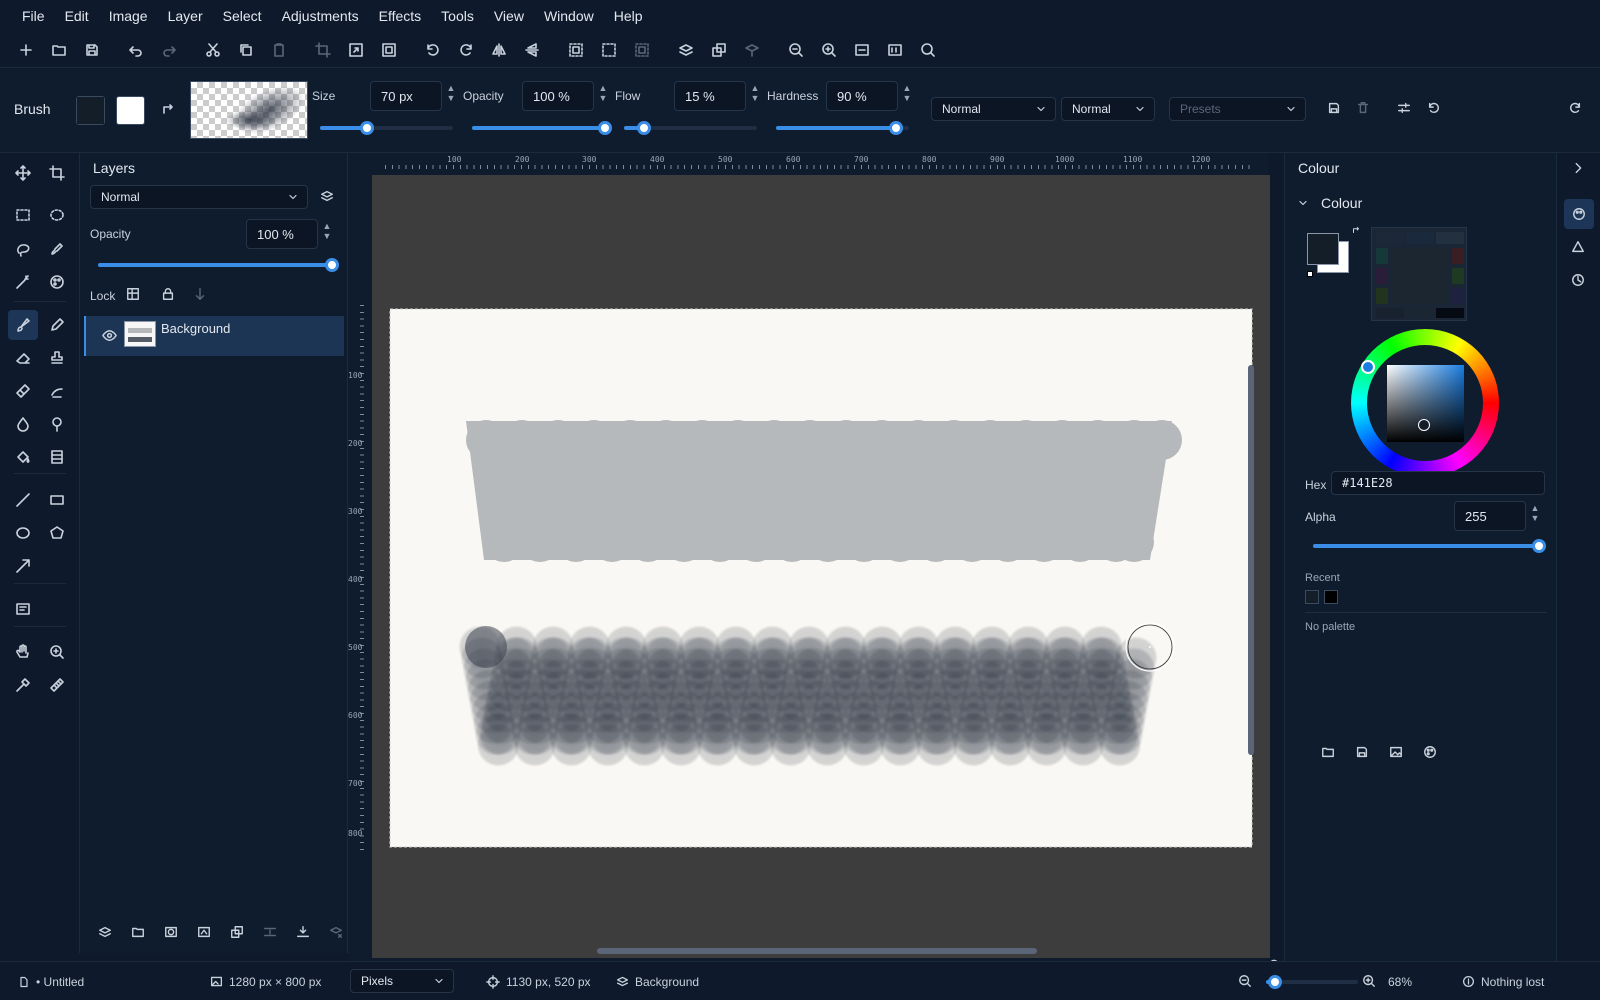  Describe the element at coordinates (168, 109) in the screenshot. I see `swap-colors-icon` at that location.